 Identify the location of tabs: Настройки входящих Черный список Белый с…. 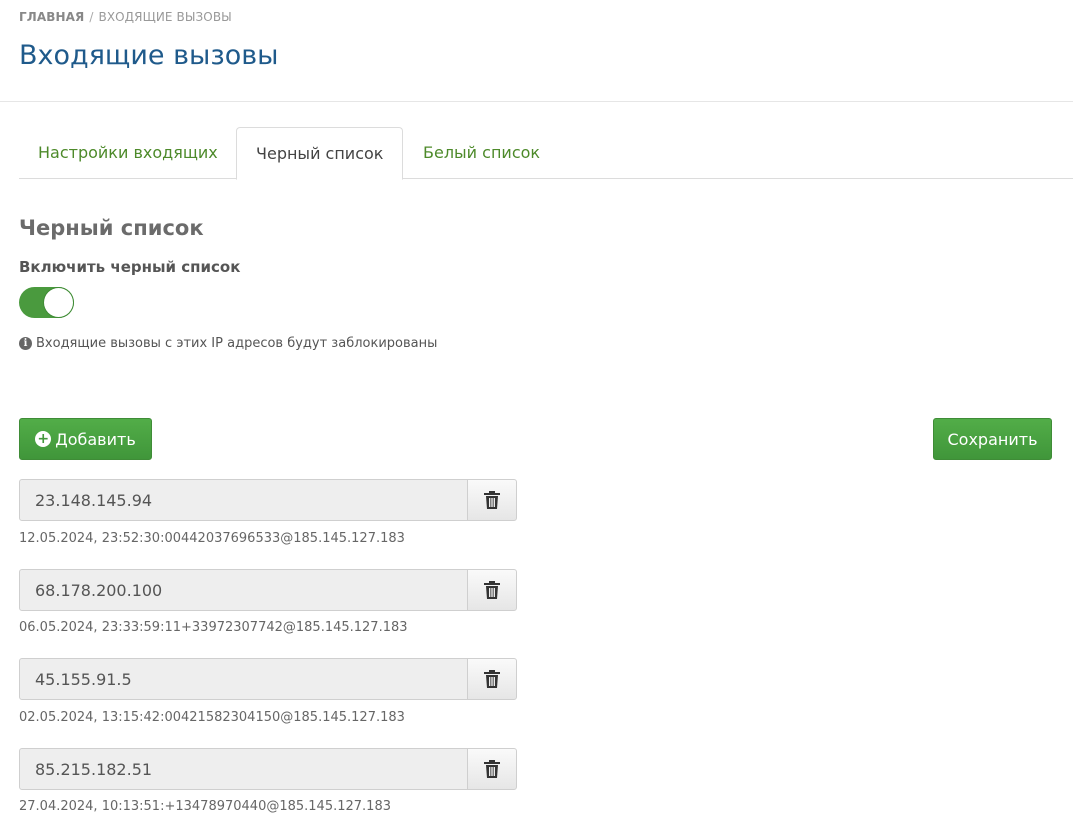
(546, 153).